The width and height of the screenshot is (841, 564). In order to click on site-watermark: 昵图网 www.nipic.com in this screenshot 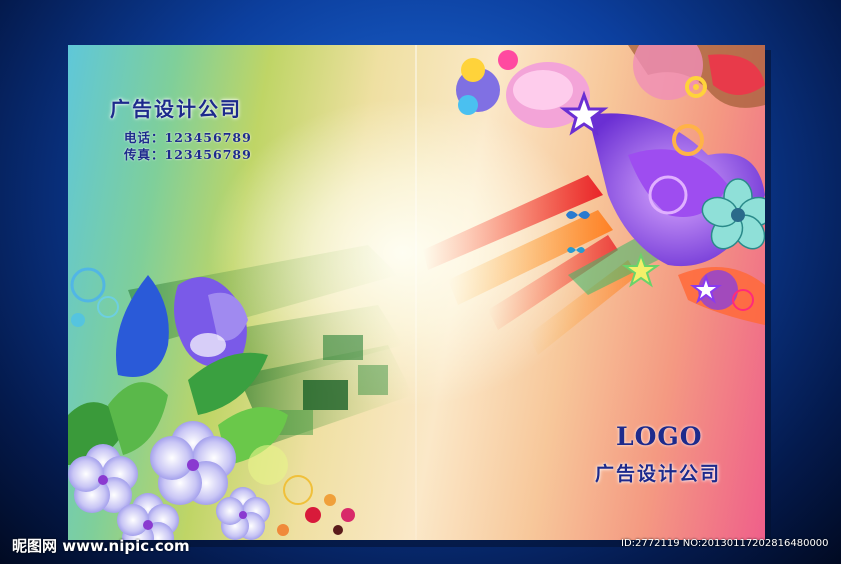, I will do `click(101, 545)`.